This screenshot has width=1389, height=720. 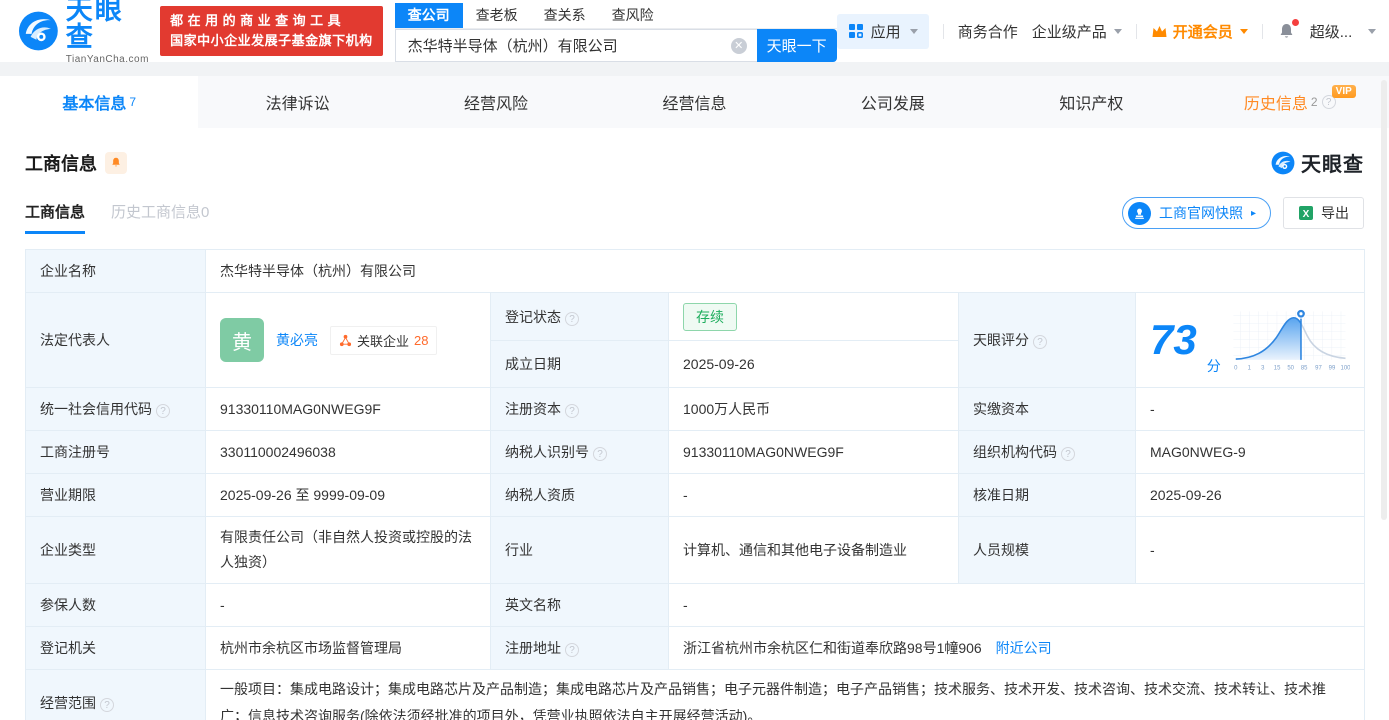 I want to click on apps-menu: 应用, so click(x=882, y=31).